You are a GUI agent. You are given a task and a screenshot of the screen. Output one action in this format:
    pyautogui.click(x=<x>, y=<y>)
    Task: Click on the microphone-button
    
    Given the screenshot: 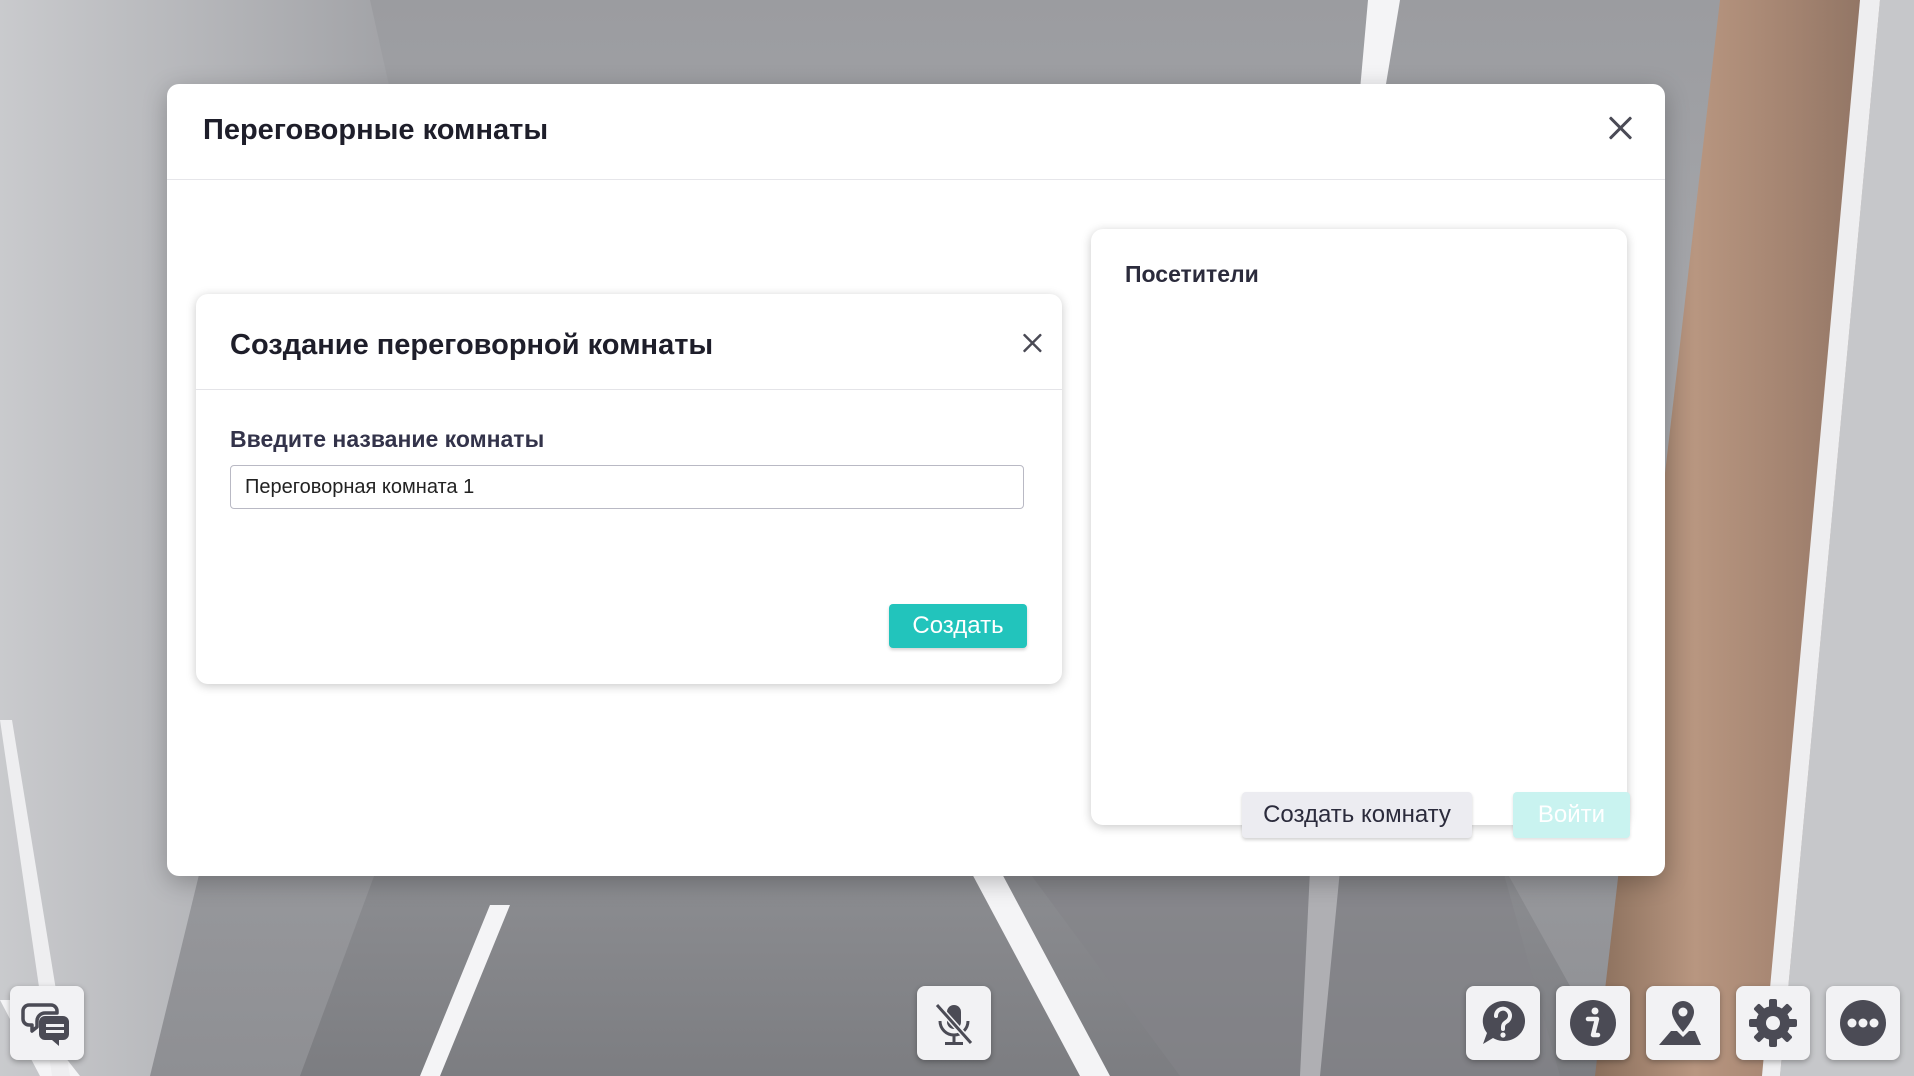 What is the action you would take?
    pyautogui.click(x=954, y=1023)
    